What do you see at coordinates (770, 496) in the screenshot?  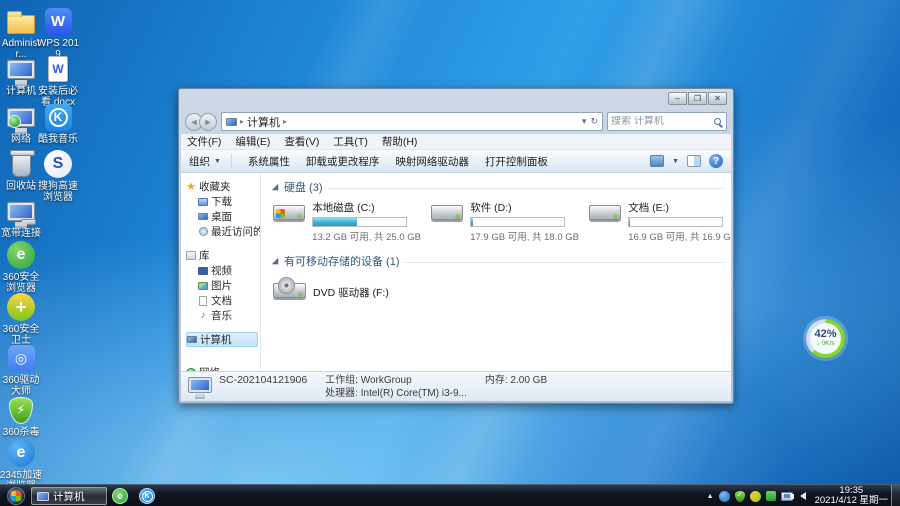 I see `tray-green-icon` at bounding box center [770, 496].